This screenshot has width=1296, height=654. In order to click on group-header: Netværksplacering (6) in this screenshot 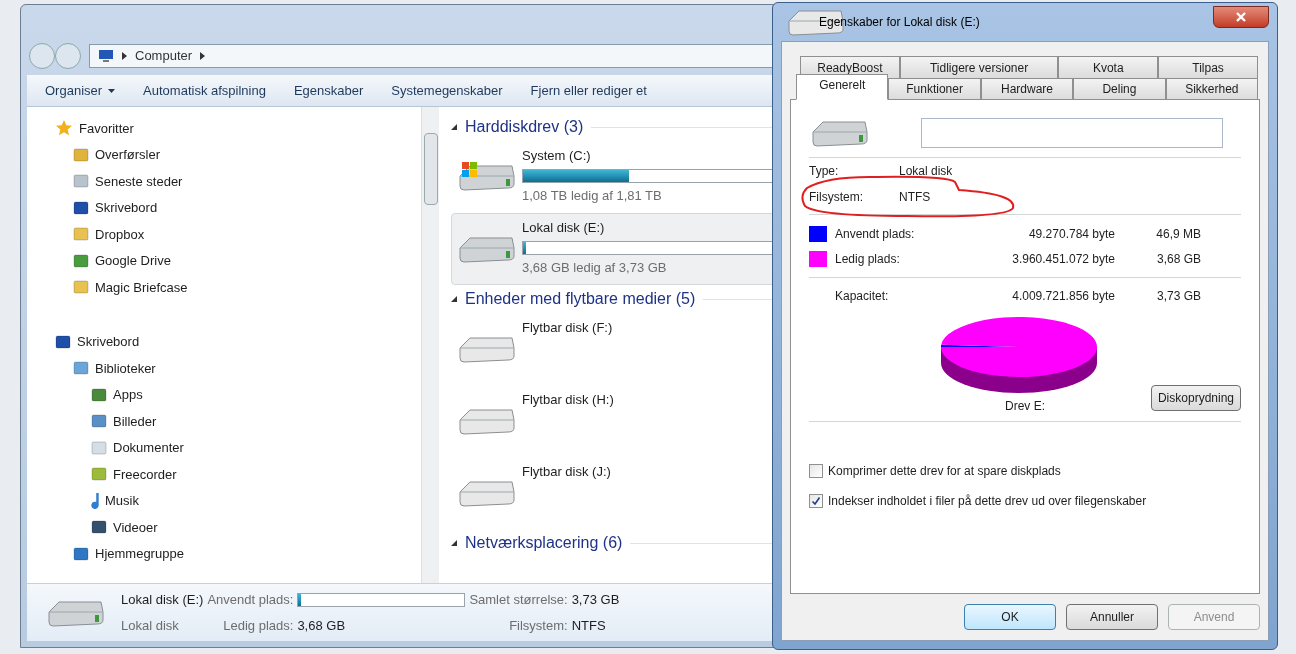, I will do `click(544, 543)`.